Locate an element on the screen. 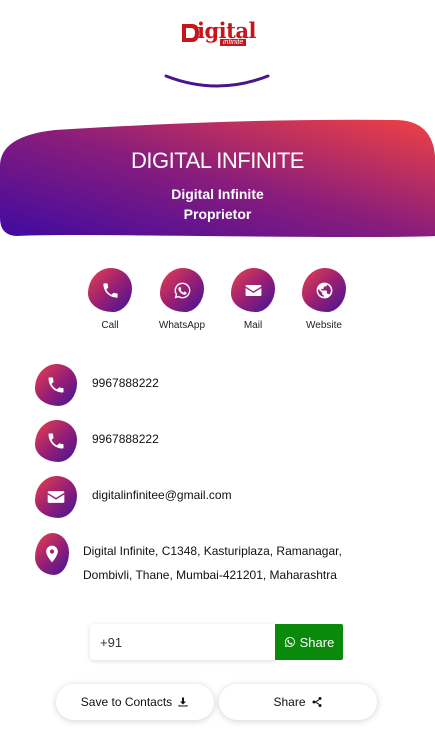 The image size is (435, 737). whatsapp-number-input is located at coordinates (185, 642).